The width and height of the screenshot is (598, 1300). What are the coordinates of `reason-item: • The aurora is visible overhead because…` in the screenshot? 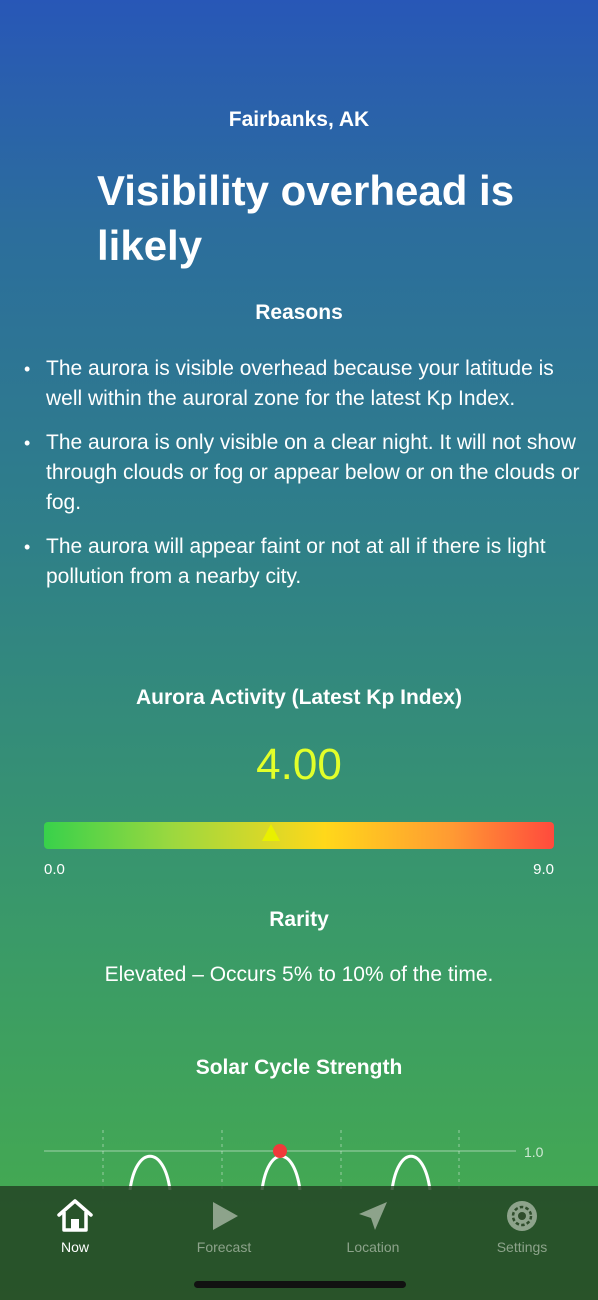 It's located at (302, 384).